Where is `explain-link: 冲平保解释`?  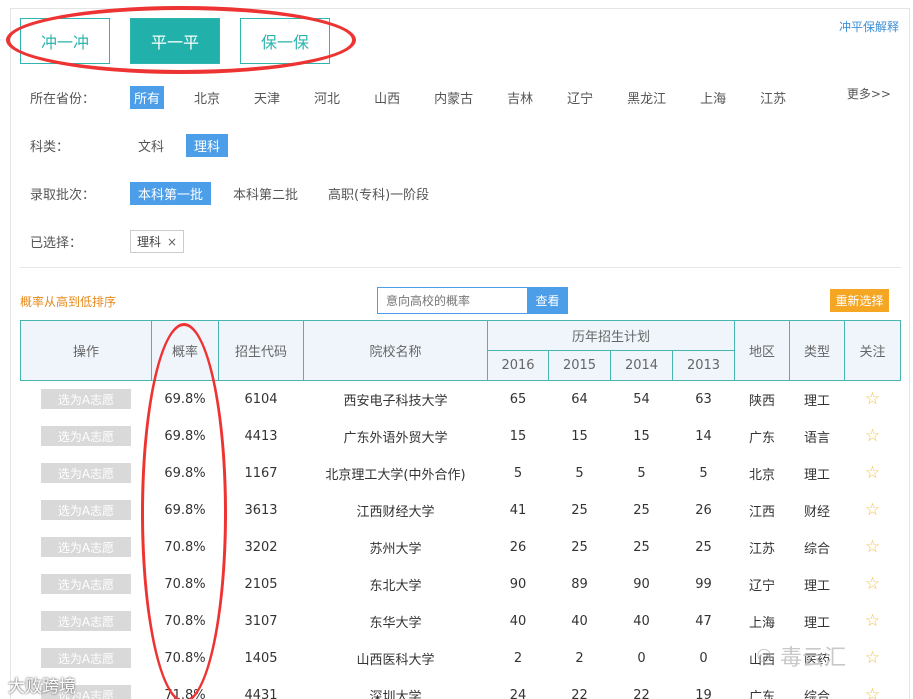
explain-link: 冲平保解释 is located at coordinates (869, 26).